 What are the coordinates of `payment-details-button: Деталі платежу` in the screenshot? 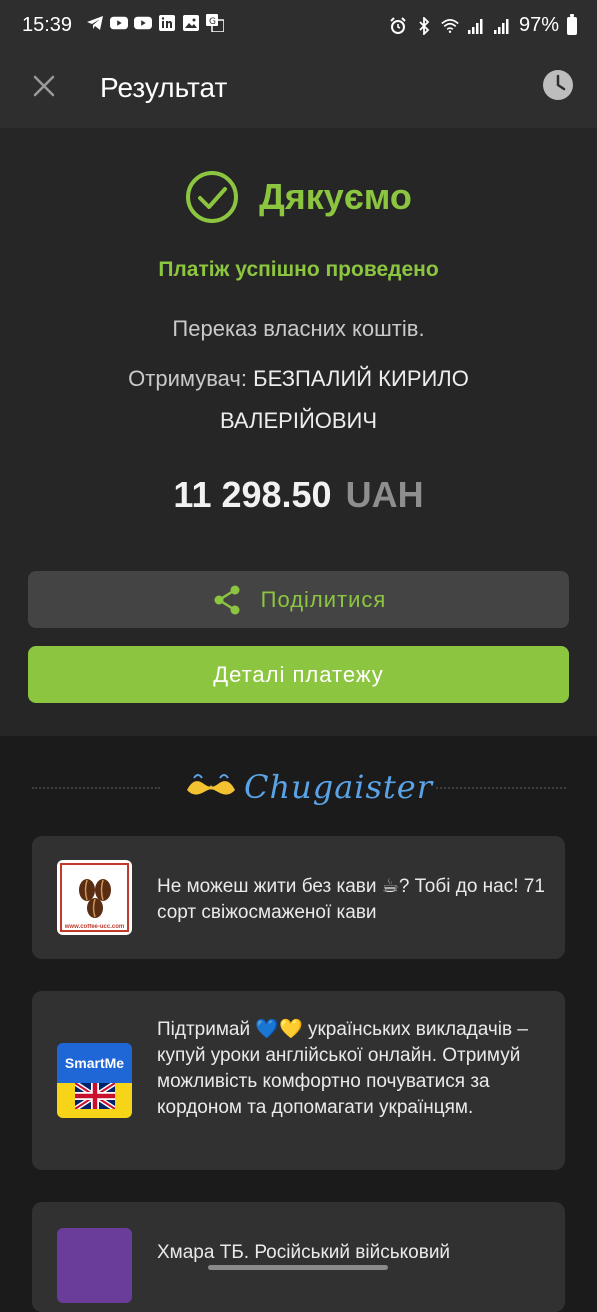 It's located at (298, 674).